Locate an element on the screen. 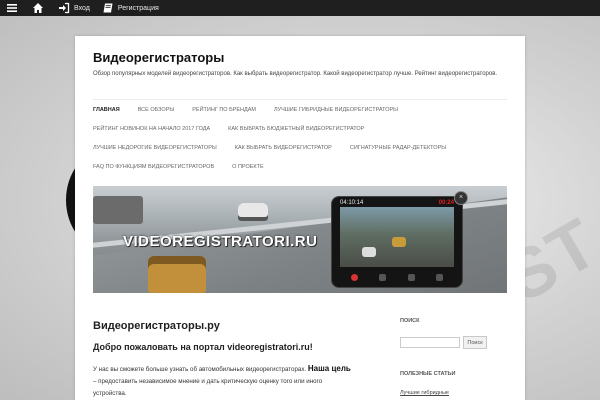 The image size is (600, 400). login-label: Вход is located at coordinates (82, 8).